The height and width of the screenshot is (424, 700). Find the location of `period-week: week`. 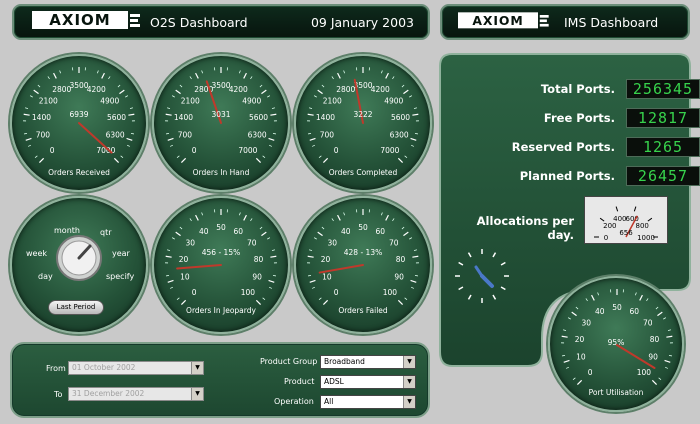

period-week: week is located at coordinates (36, 253).